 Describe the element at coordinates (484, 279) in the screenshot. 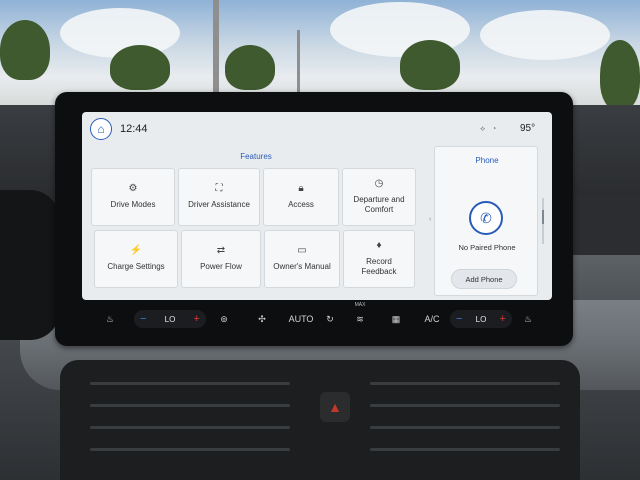

I see `add-phone-button: Add Phone` at that location.